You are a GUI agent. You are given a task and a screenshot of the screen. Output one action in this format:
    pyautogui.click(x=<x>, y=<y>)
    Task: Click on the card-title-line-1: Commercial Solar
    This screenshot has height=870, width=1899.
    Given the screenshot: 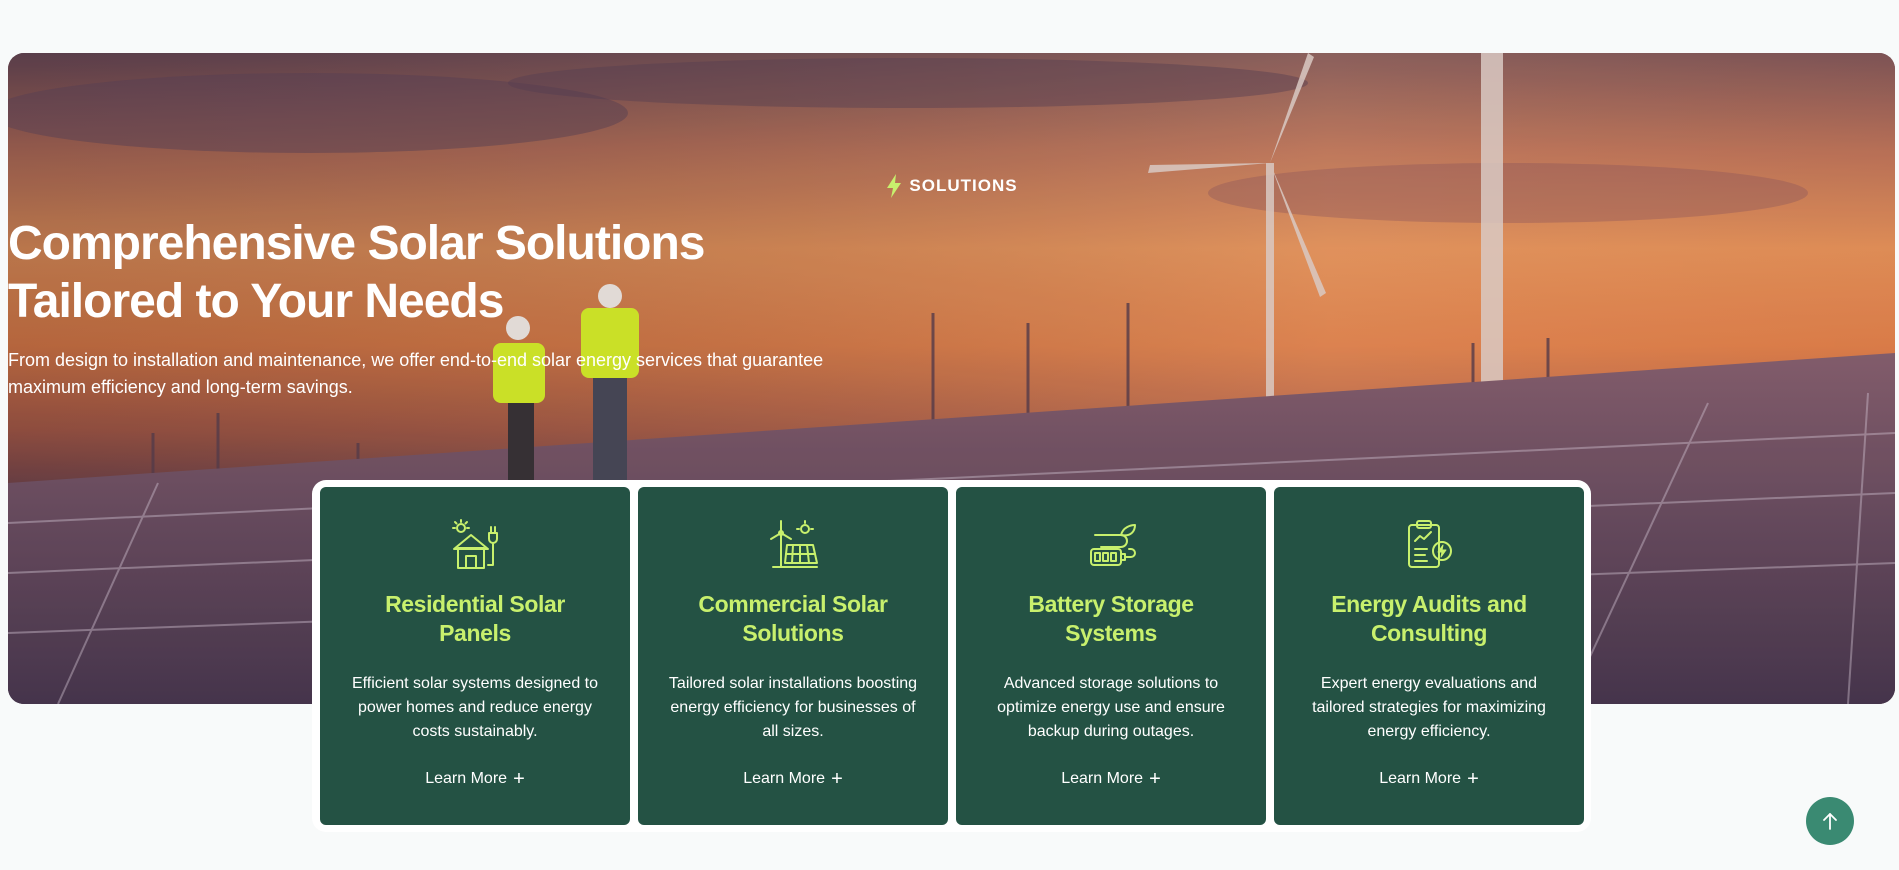 What is the action you would take?
    pyautogui.click(x=793, y=604)
    